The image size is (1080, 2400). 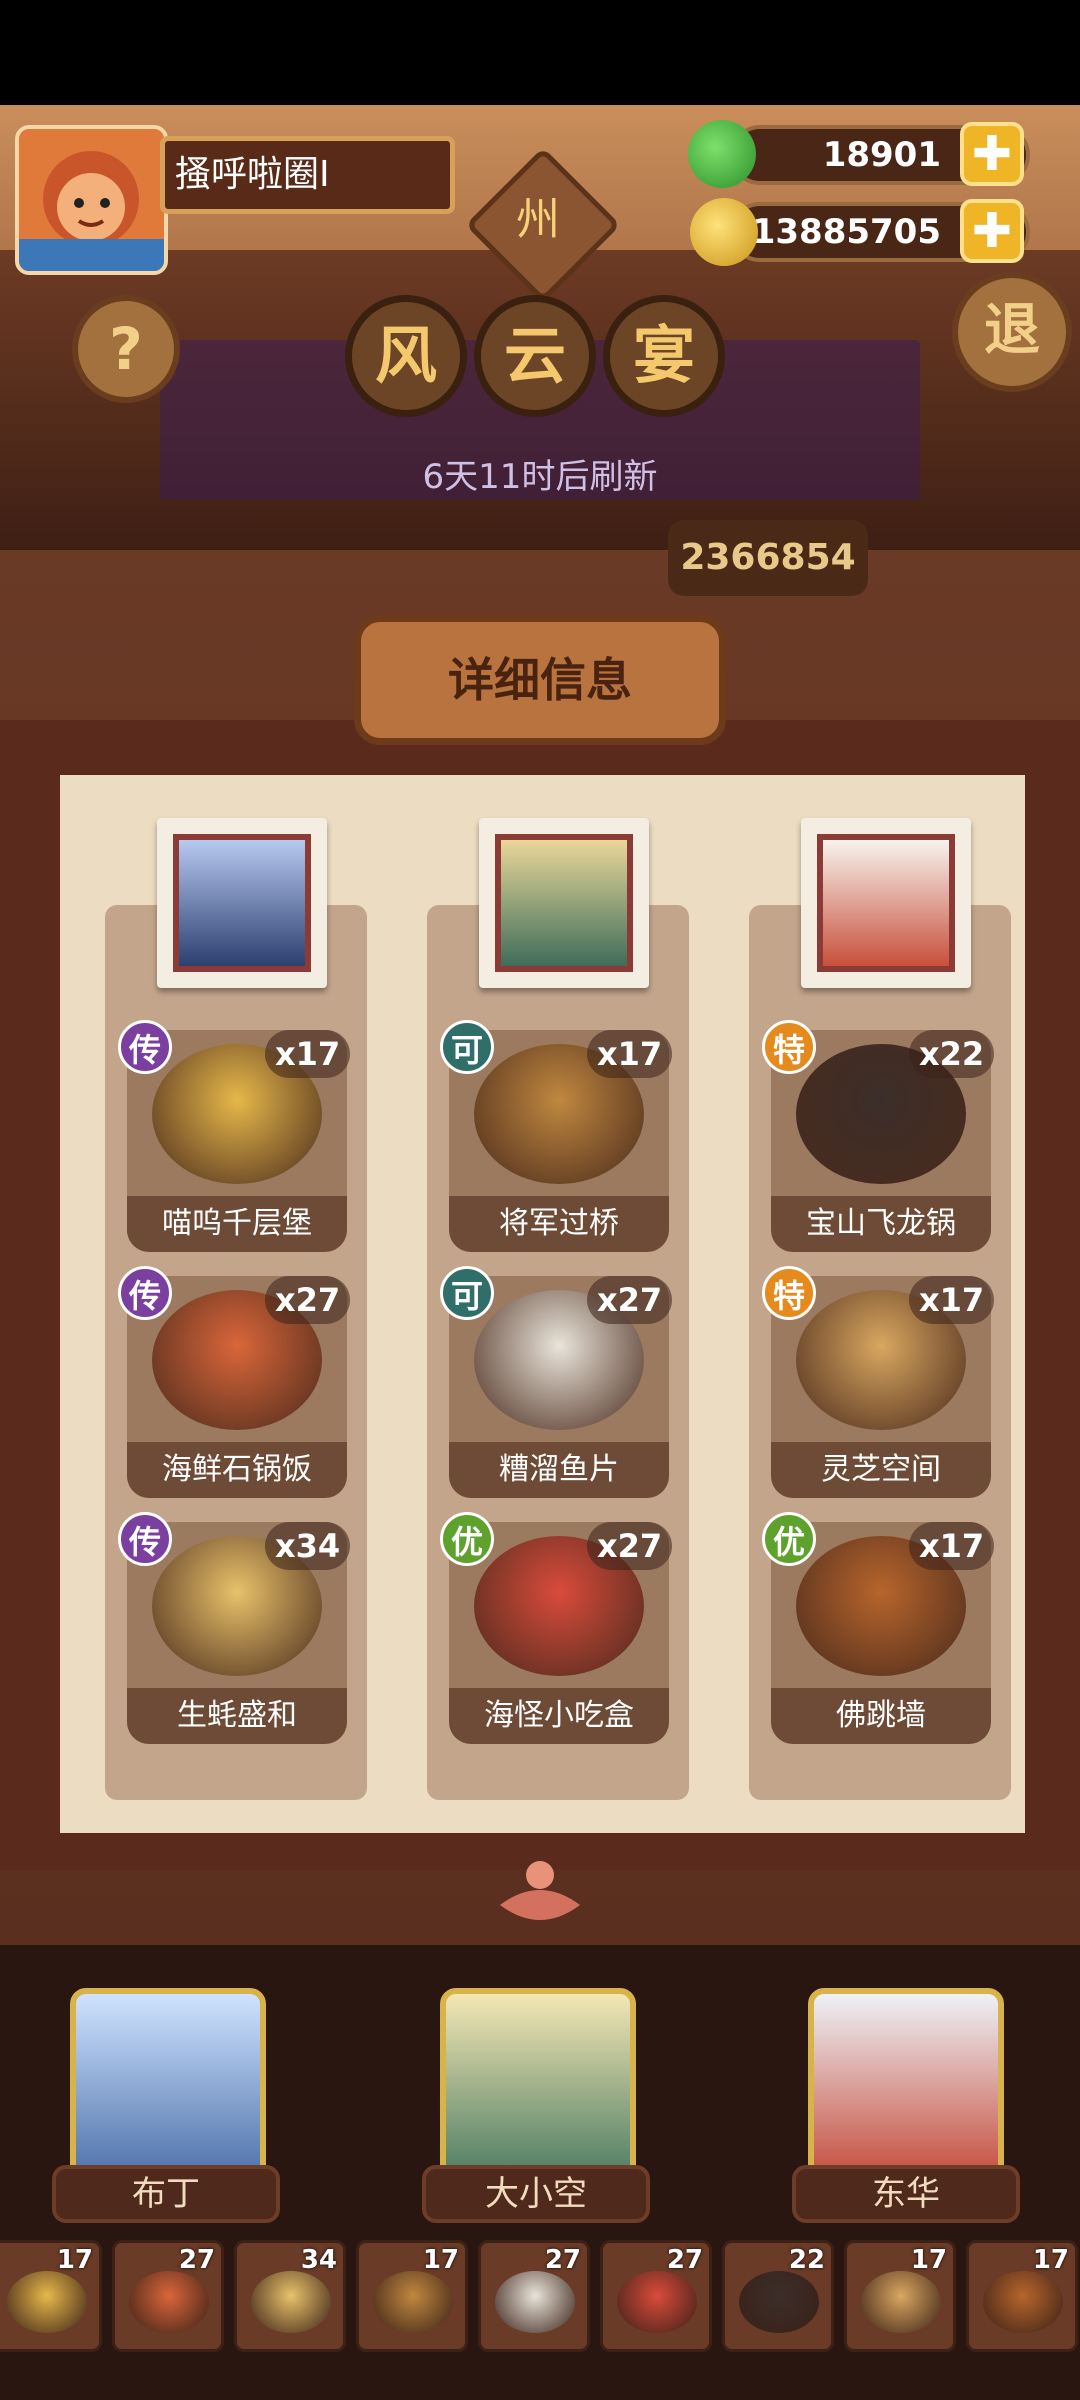 I want to click on coin-icon, so click(x=724, y=232).